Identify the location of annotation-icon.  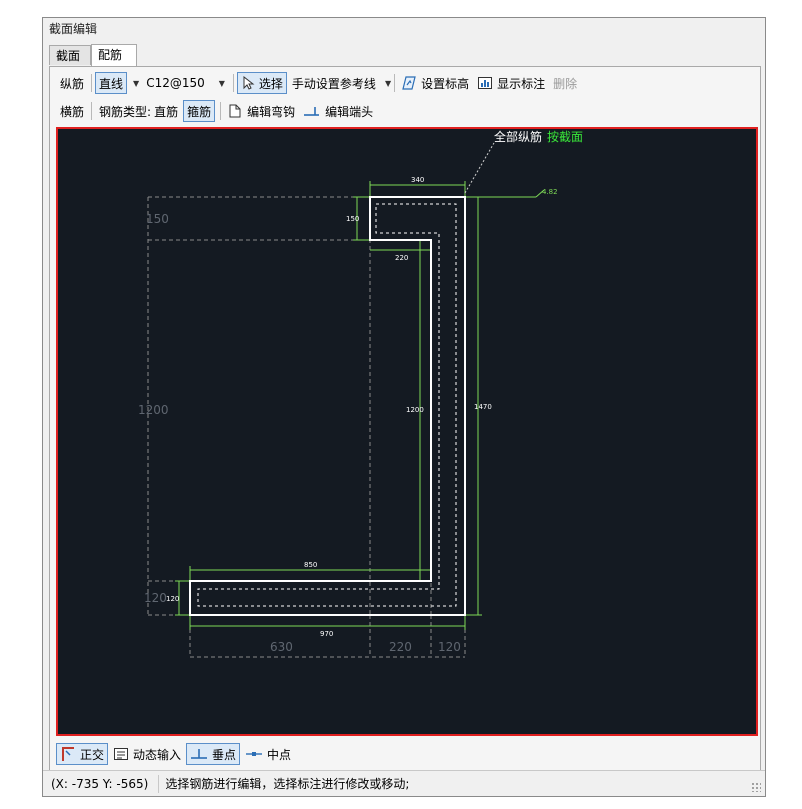
(485, 83).